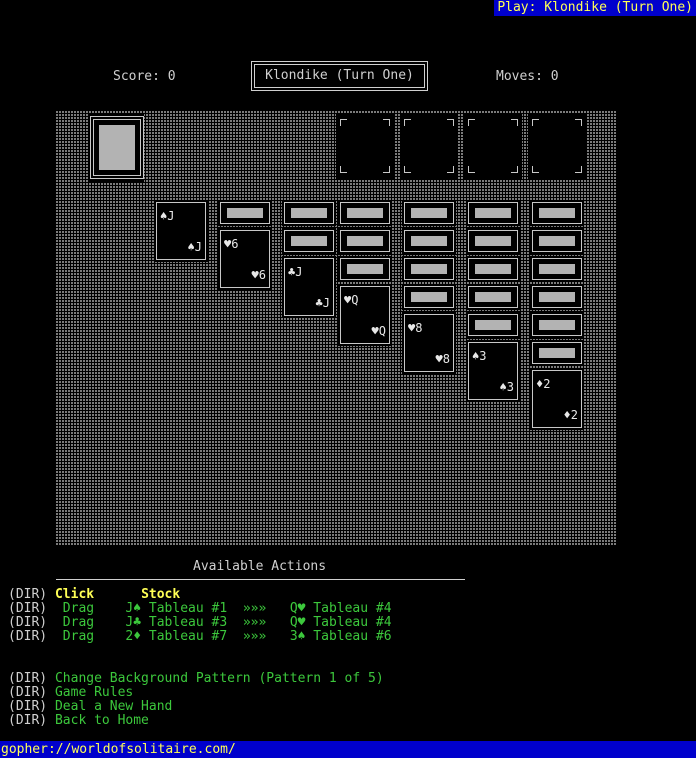 This screenshot has height=758, width=696. Describe the element at coordinates (94, 692) in the screenshot. I see `game-rules-link: Game Rules` at that location.